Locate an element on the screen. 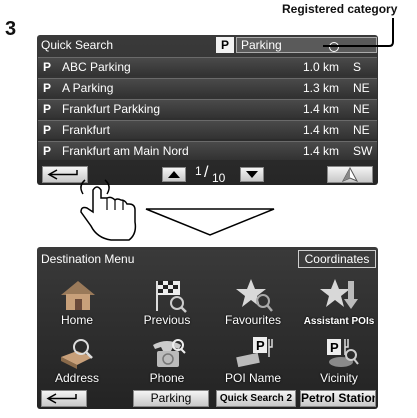 The height and width of the screenshot is (418, 417). tile-label: Address is located at coordinates (77, 378).